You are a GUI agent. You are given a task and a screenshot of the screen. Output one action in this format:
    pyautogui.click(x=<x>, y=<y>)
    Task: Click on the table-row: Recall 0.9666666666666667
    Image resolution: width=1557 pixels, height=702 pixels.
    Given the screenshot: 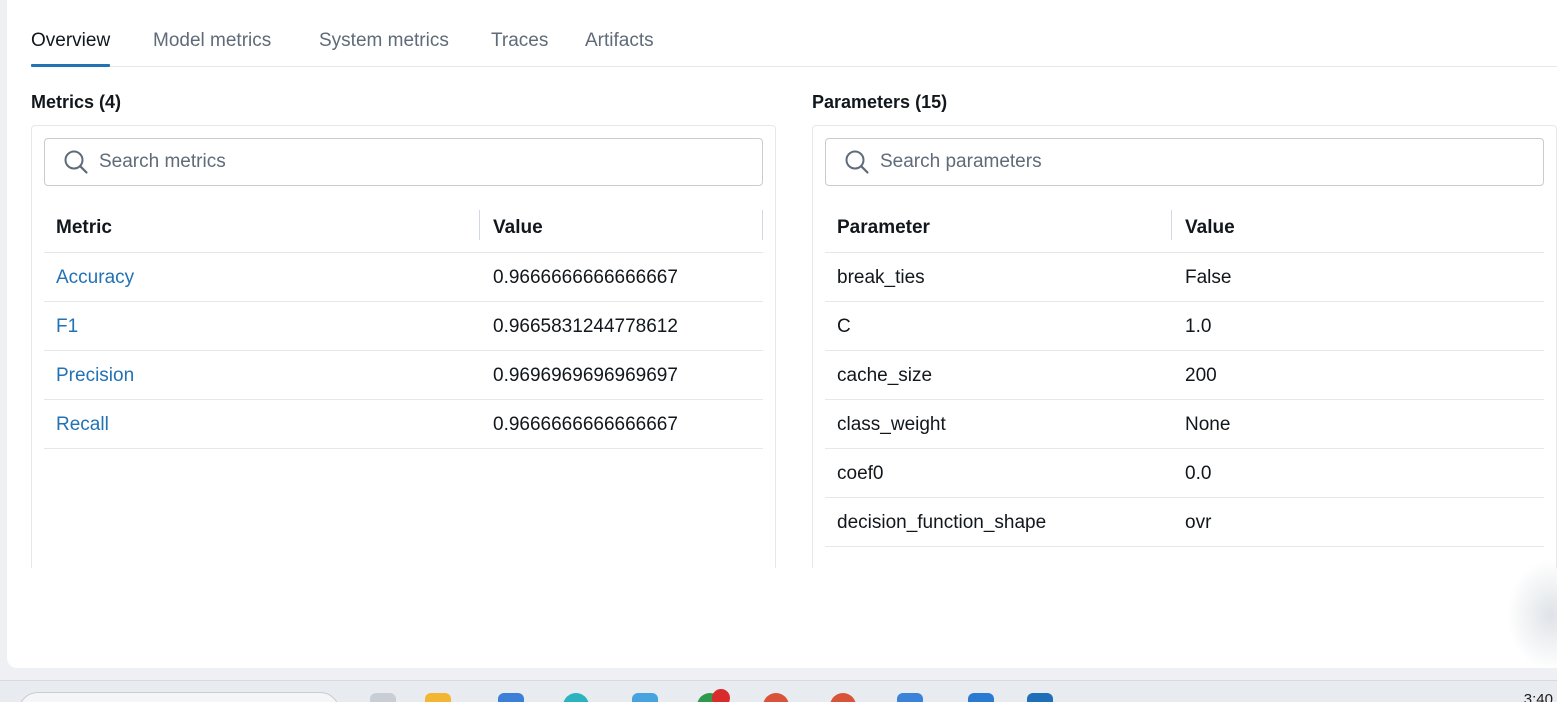 What is the action you would take?
    pyautogui.click(x=403, y=424)
    